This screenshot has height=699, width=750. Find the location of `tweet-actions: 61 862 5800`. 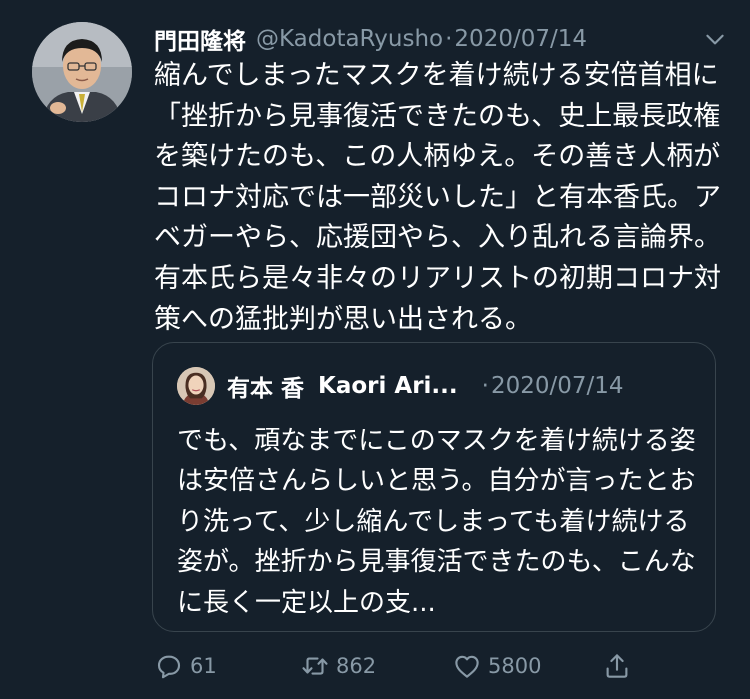

tweet-actions: 61 862 5800 is located at coordinates (394, 666).